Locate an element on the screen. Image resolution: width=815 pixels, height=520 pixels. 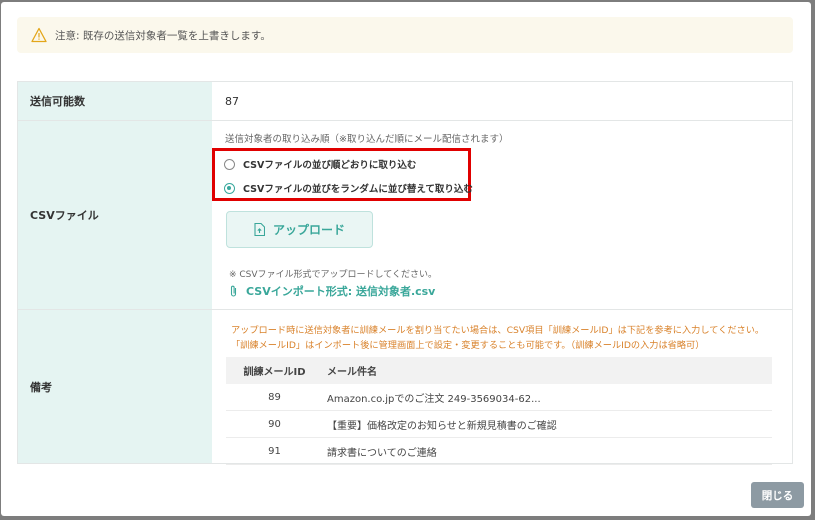
radio-option-random-order: CSVファイルの並びをランダムに並び替えて取り込む is located at coordinates (348, 188).